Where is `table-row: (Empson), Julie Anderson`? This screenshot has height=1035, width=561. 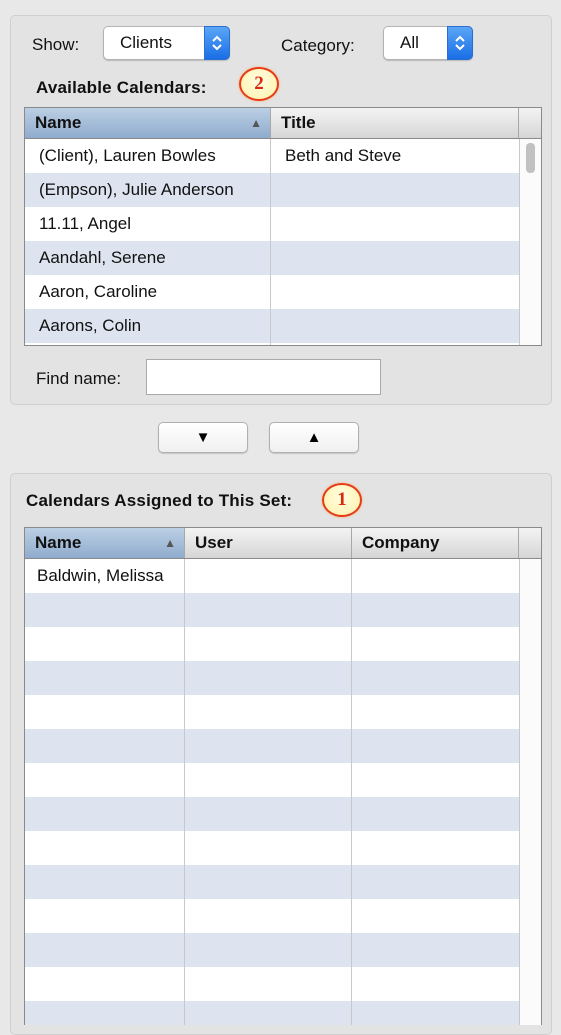 table-row: (Empson), Julie Anderson is located at coordinates (272, 190).